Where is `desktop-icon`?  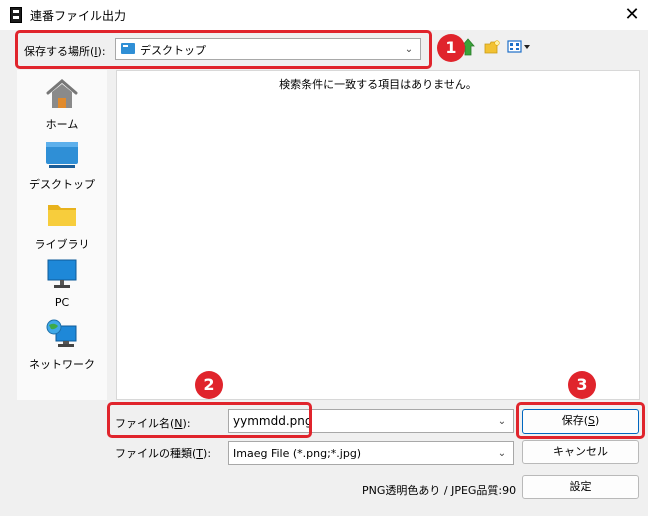 desktop-icon is located at coordinates (62, 155).